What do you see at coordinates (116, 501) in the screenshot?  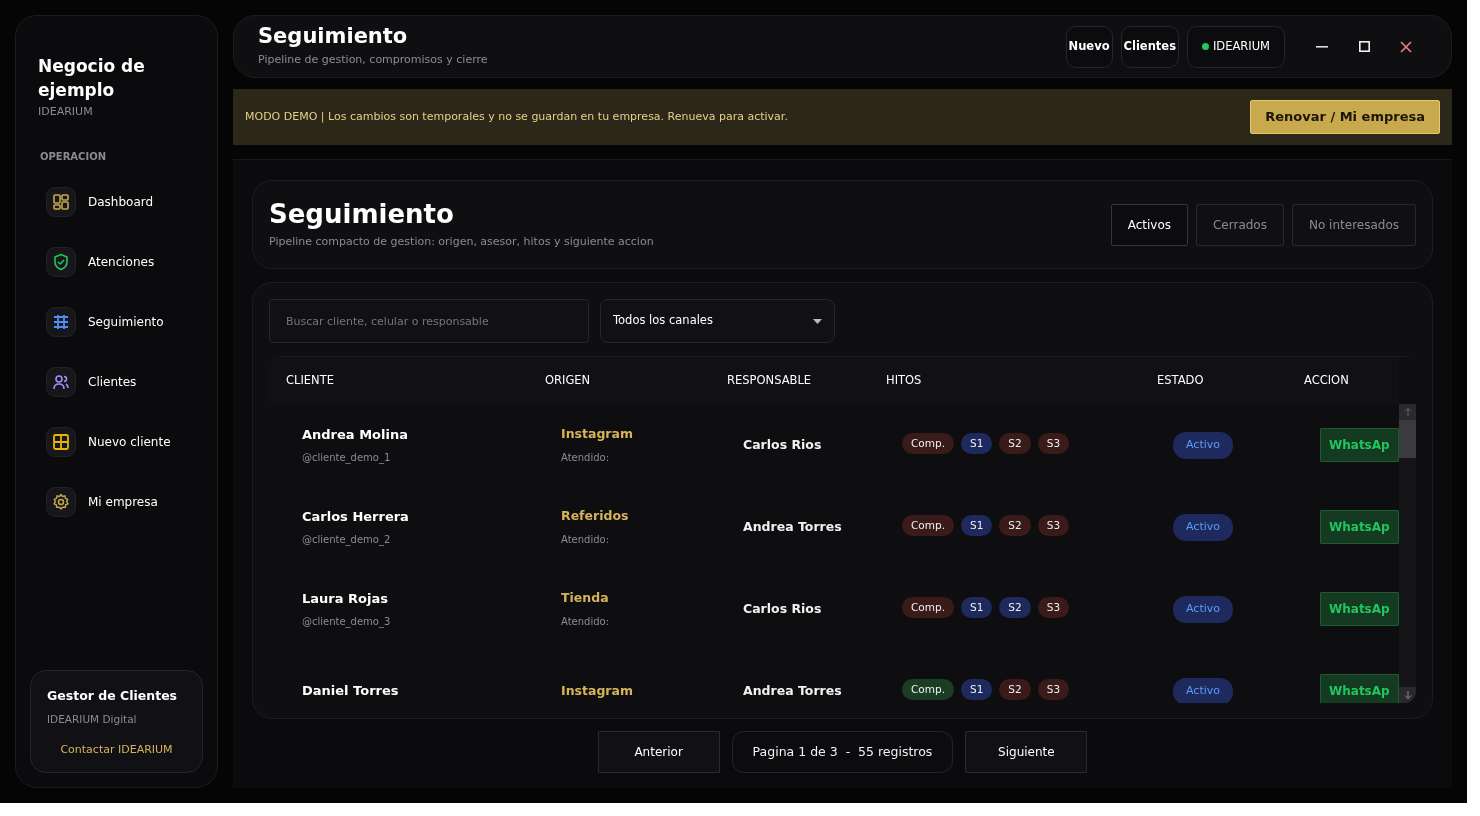 I see `sidebar-item: Mi empresa` at bounding box center [116, 501].